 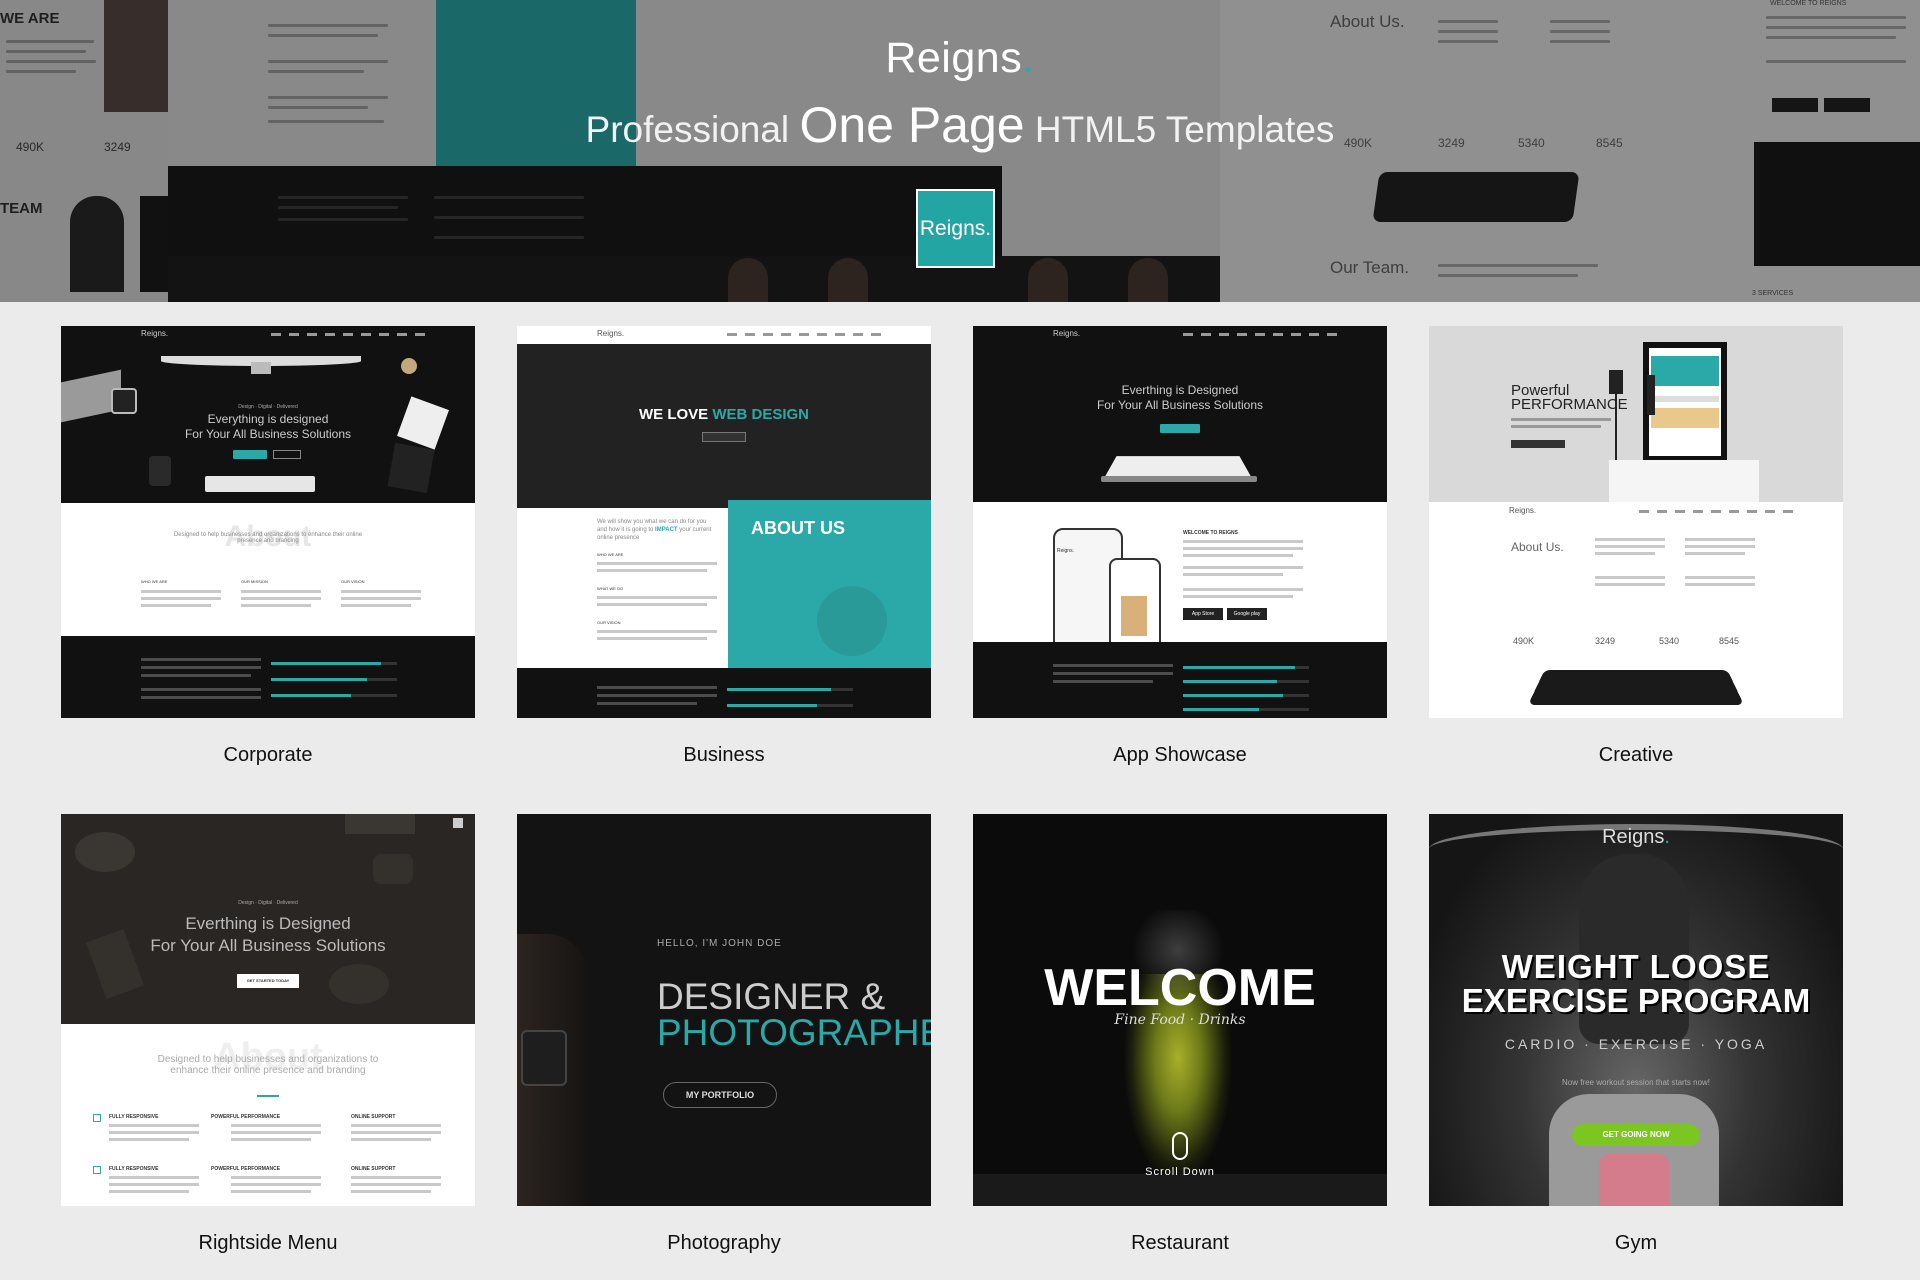 What do you see at coordinates (955, 228) in the screenshot?
I see `reigns-badge: Reigns.` at bounding box center [955, 228].